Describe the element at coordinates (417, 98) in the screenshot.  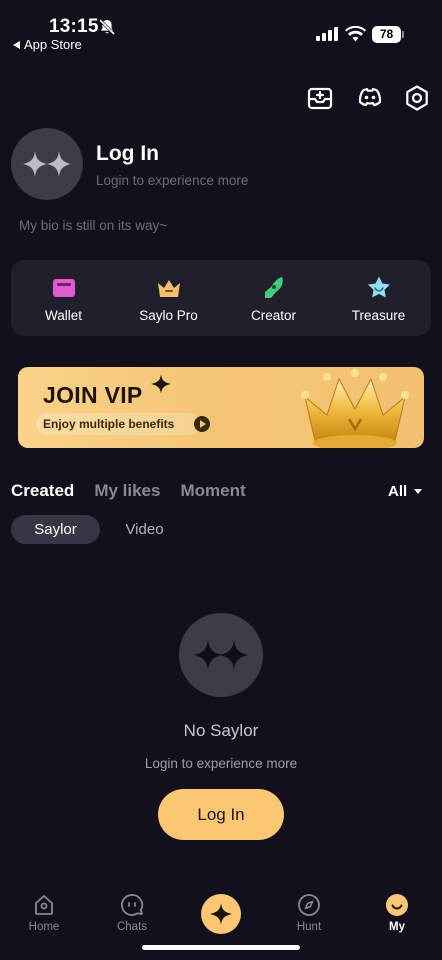
I see `settings-icon` at that location.